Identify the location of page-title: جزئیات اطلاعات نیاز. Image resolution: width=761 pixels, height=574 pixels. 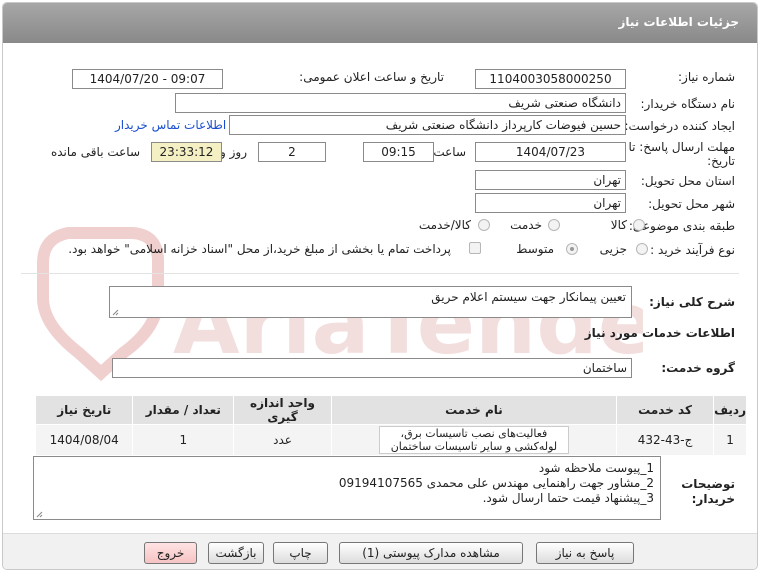
(678, 22).